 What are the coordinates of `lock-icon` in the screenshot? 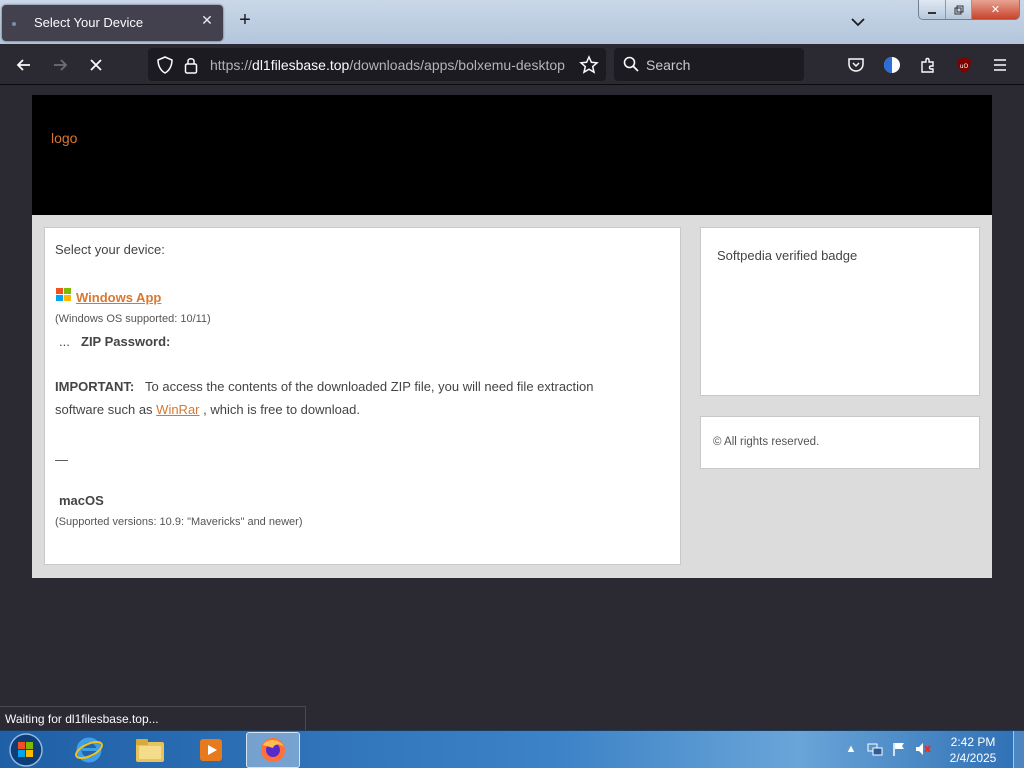 It's located at (191, 65).